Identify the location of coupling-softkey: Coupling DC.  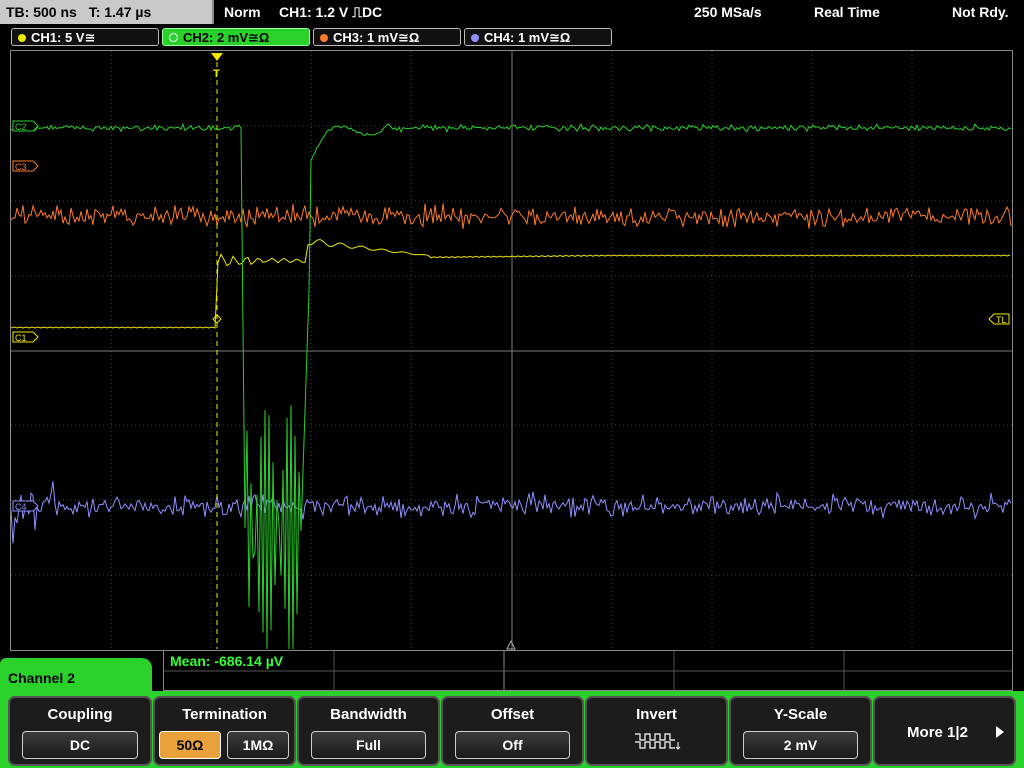
(80, 731).